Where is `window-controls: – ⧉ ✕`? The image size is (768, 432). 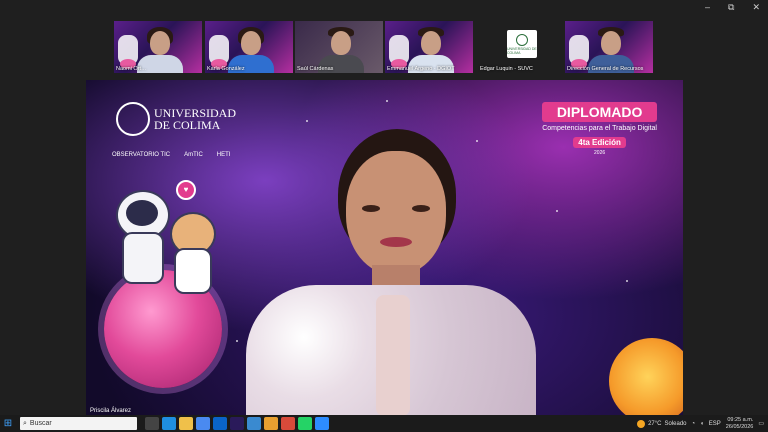
window-controls: – ⧉ ✕ is located at coordinates (732, 7).